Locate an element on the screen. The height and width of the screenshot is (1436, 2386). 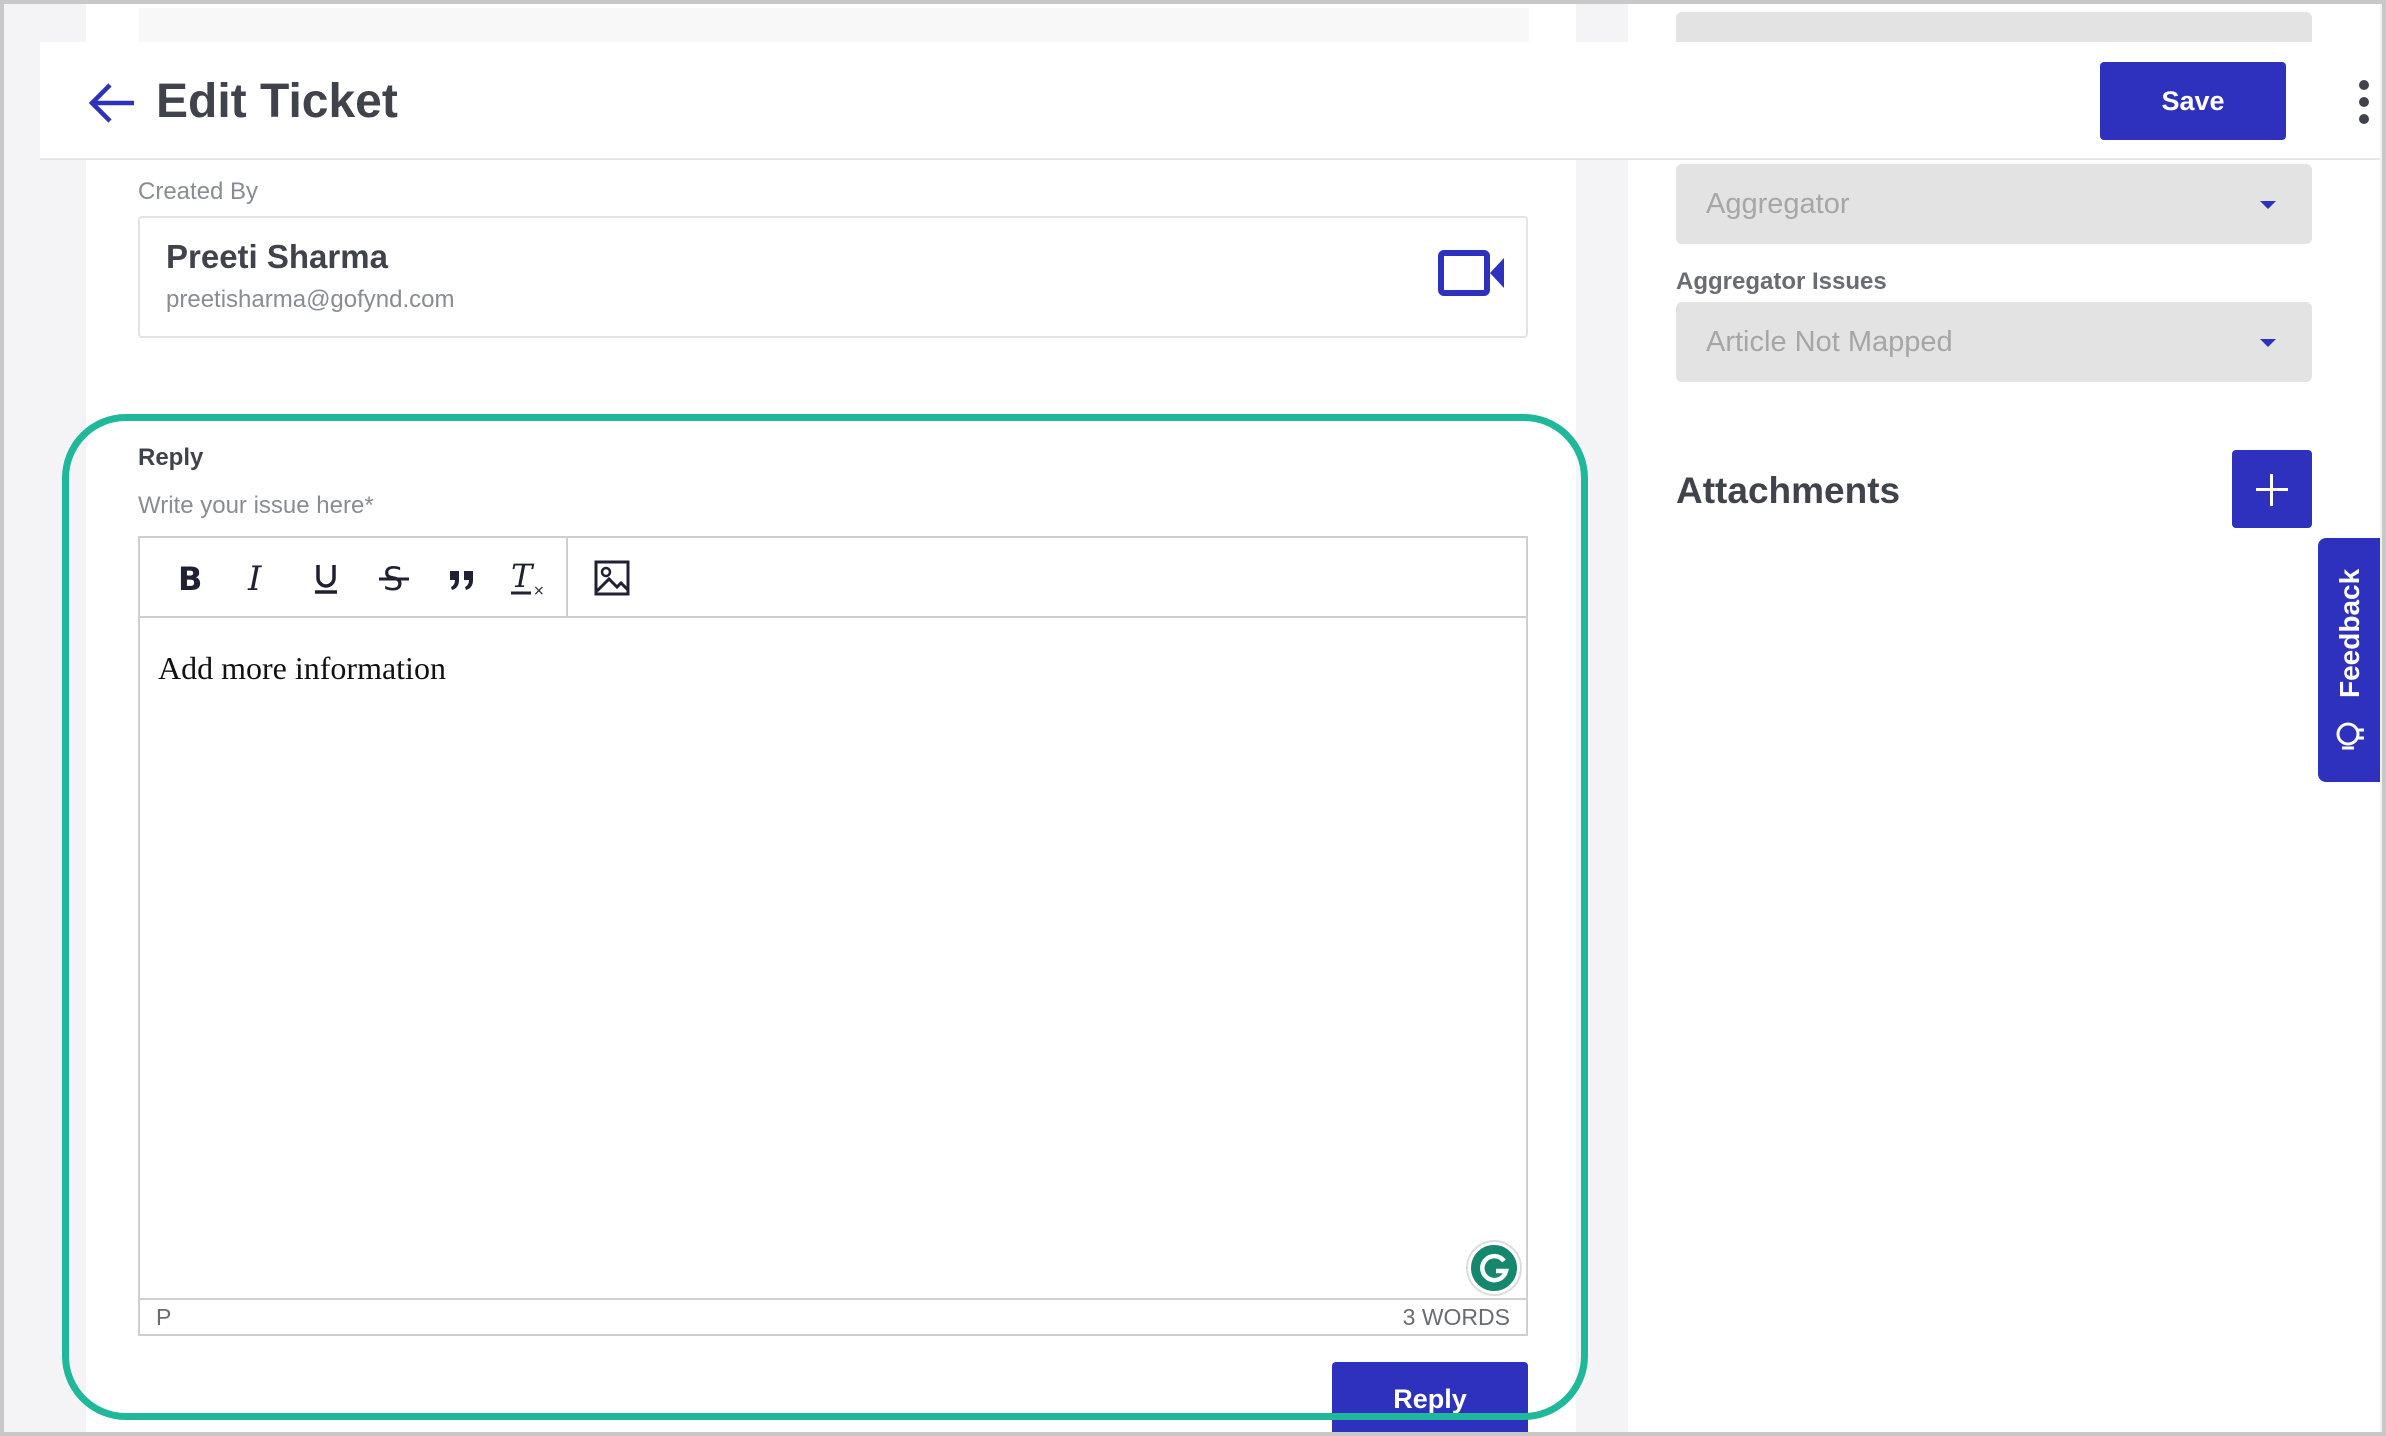
aggregator-value: Aggregator is located at coordinates (1778, 204).